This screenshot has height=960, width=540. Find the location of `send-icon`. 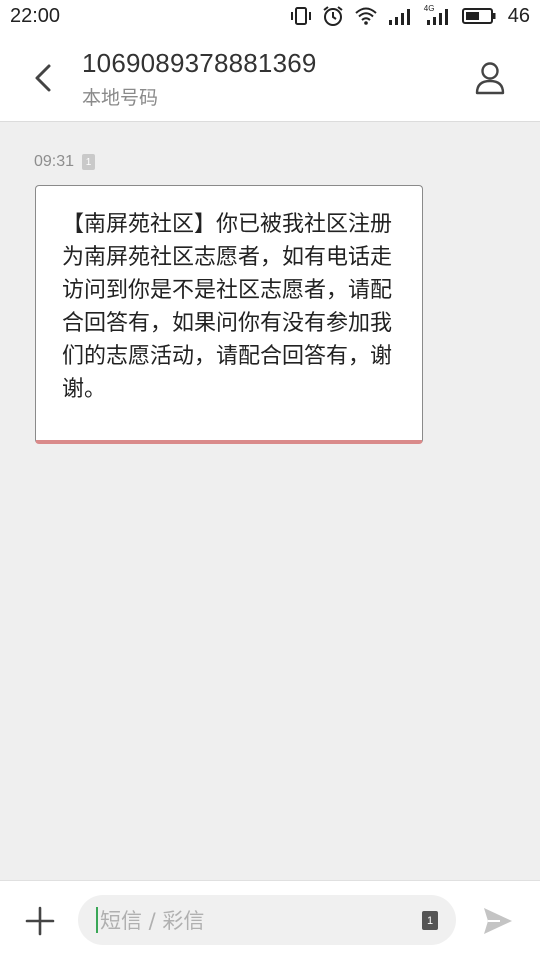

send-icon is located at coordinates (498, 921).